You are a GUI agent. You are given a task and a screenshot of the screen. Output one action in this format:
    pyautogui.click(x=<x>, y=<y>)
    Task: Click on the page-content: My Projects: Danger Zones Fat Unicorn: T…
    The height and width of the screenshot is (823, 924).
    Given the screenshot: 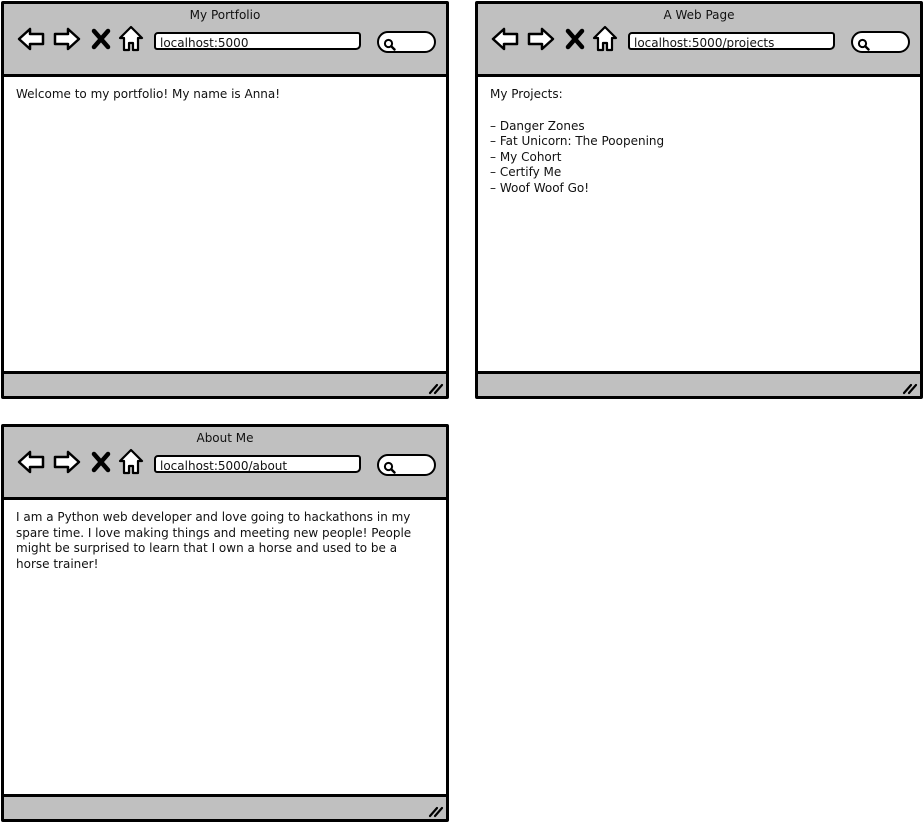 What is the action you would take?
    pyautogui.click(x=699, y=141)
    